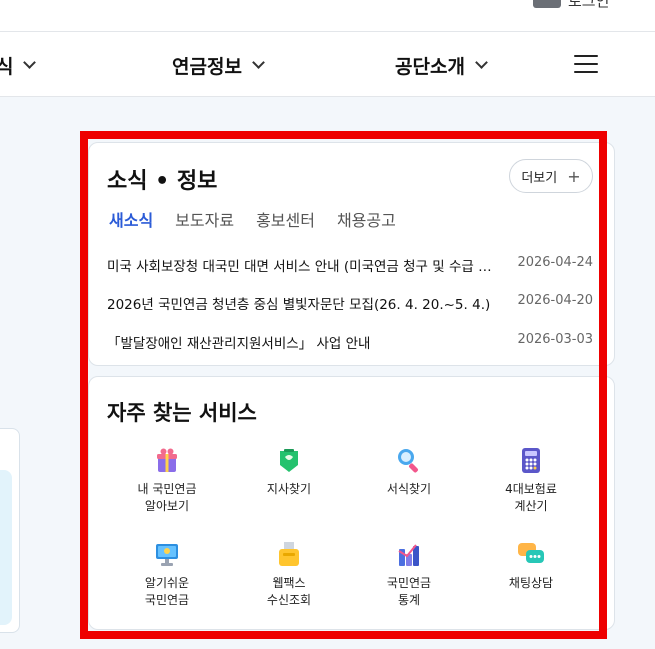 This screenshot has height=649, width=655. I want to click on news-row: 「발달장애인 재산관리지원서비스」 사업 안내 2026-03-03, so click(350, 342).